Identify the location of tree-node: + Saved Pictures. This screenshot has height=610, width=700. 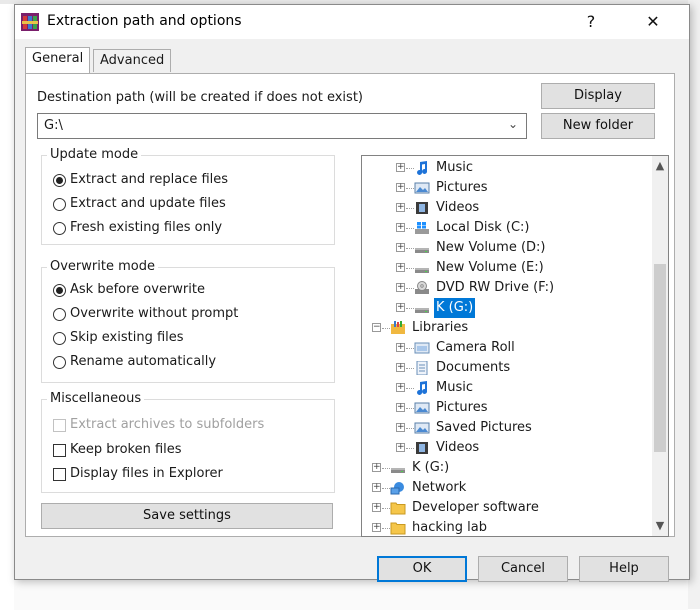
(506, 428).